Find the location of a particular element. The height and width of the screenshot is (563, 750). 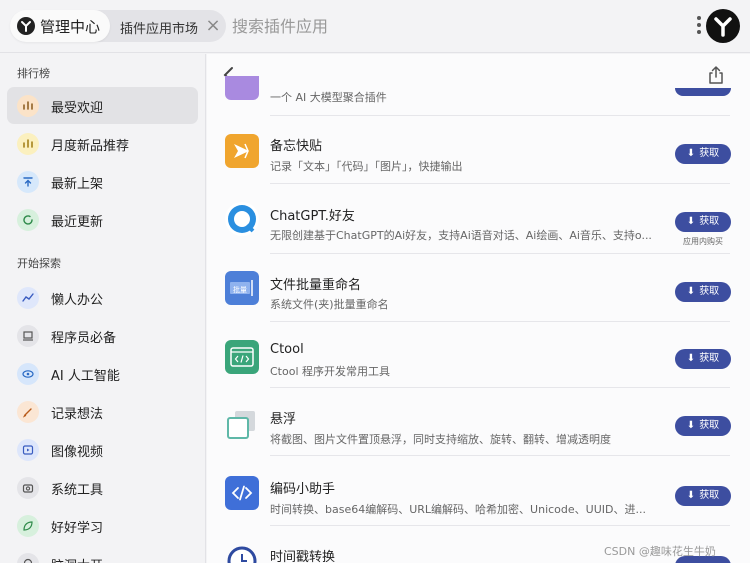

item-title: 文件批量重命名 is located at coordinates (316, 285).